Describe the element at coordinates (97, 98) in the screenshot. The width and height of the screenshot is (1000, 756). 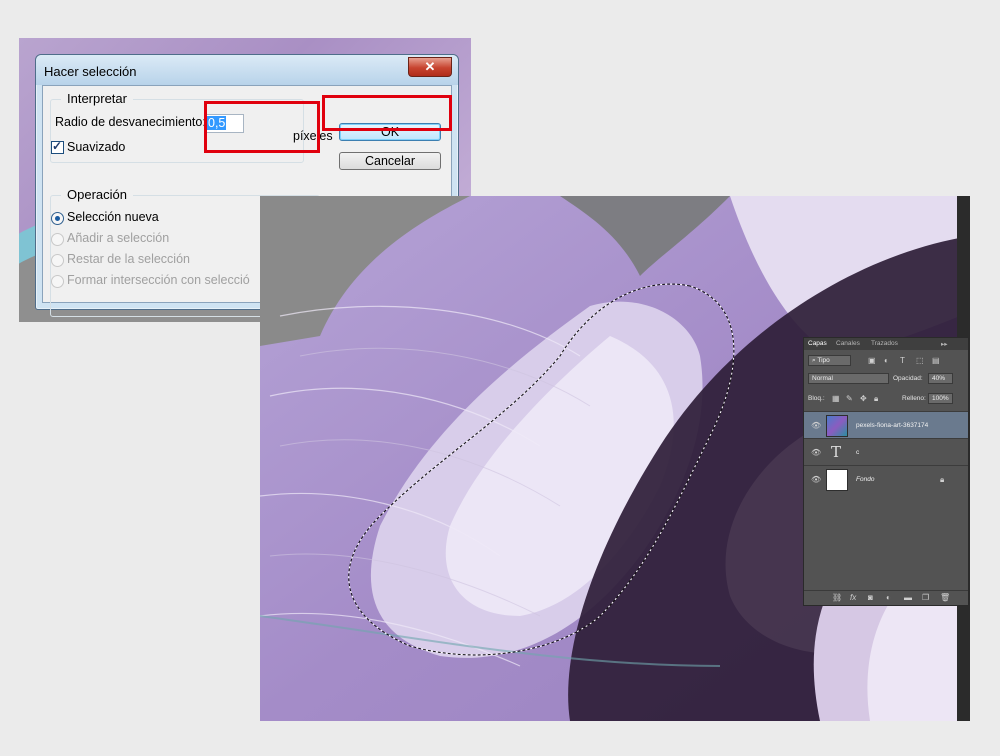
I see `interpret-group-label: Interpretar` at that location.